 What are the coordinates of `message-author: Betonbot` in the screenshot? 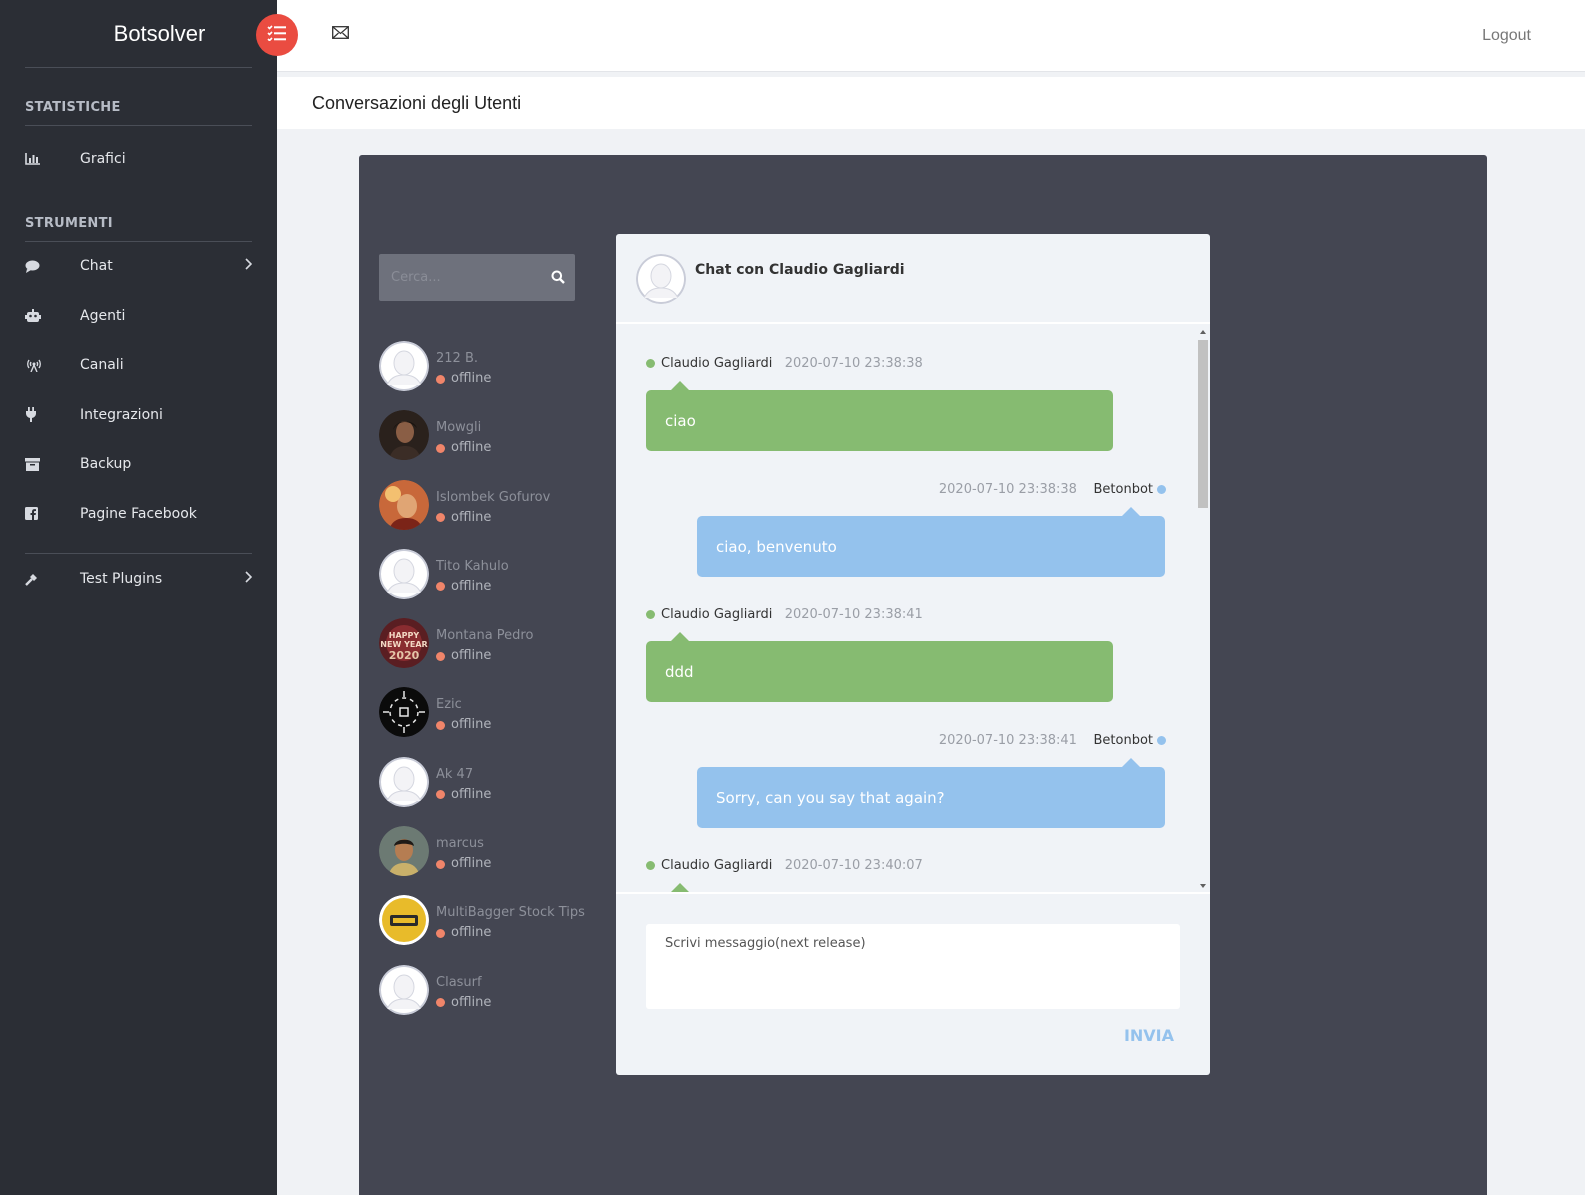 It's located at (1123, 489).